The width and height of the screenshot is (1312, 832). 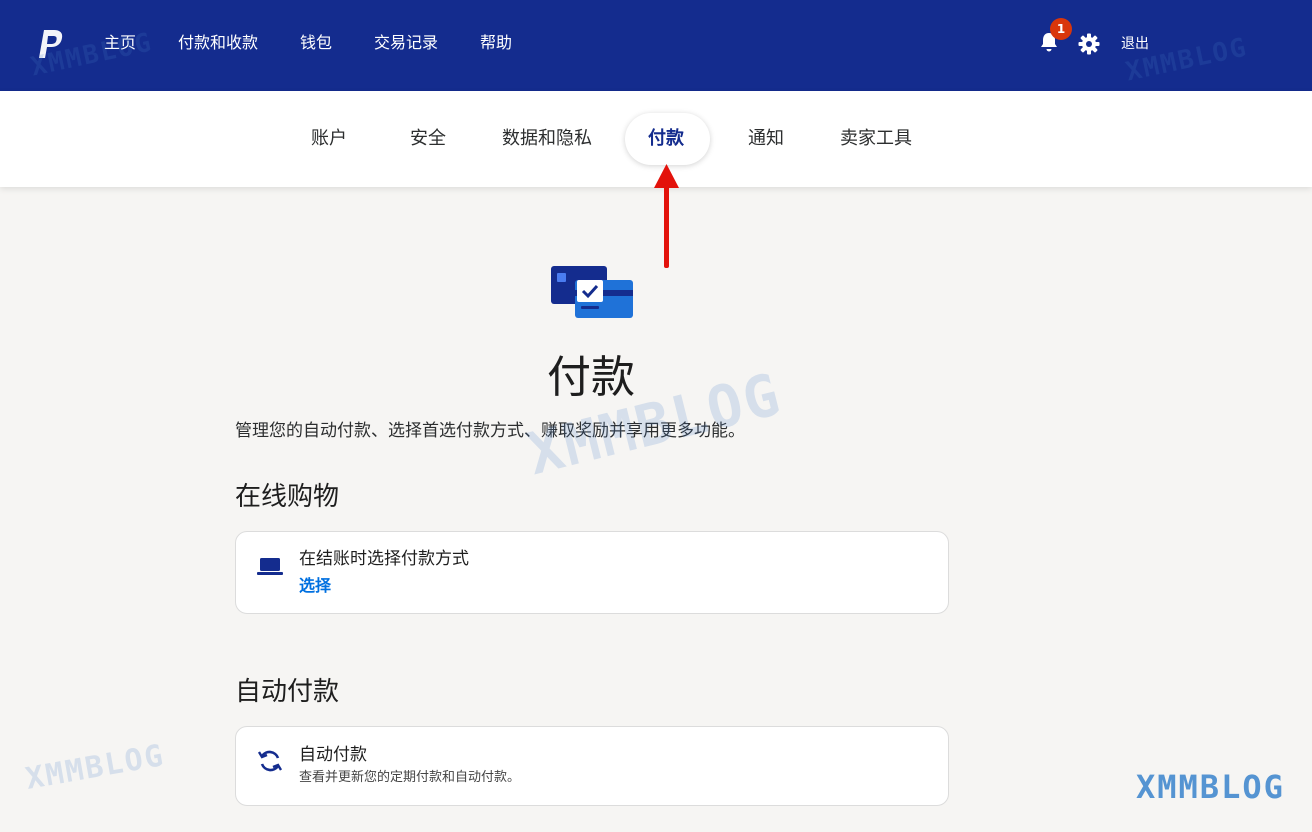 What do you see at coordinates (120, 43) in the screenshot?
I see `nav-link-home: 主页` at bounding box center [120, 43].